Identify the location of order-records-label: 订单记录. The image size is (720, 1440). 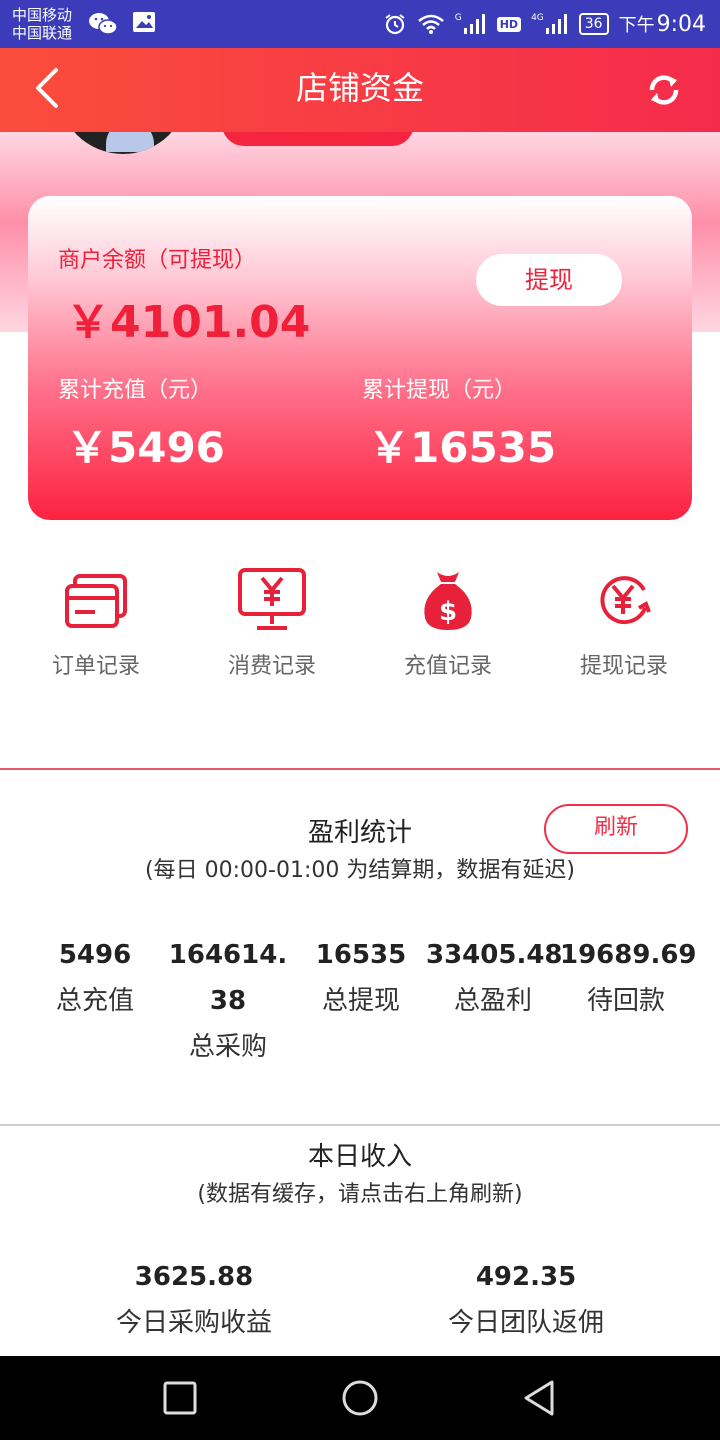
(95, 666).